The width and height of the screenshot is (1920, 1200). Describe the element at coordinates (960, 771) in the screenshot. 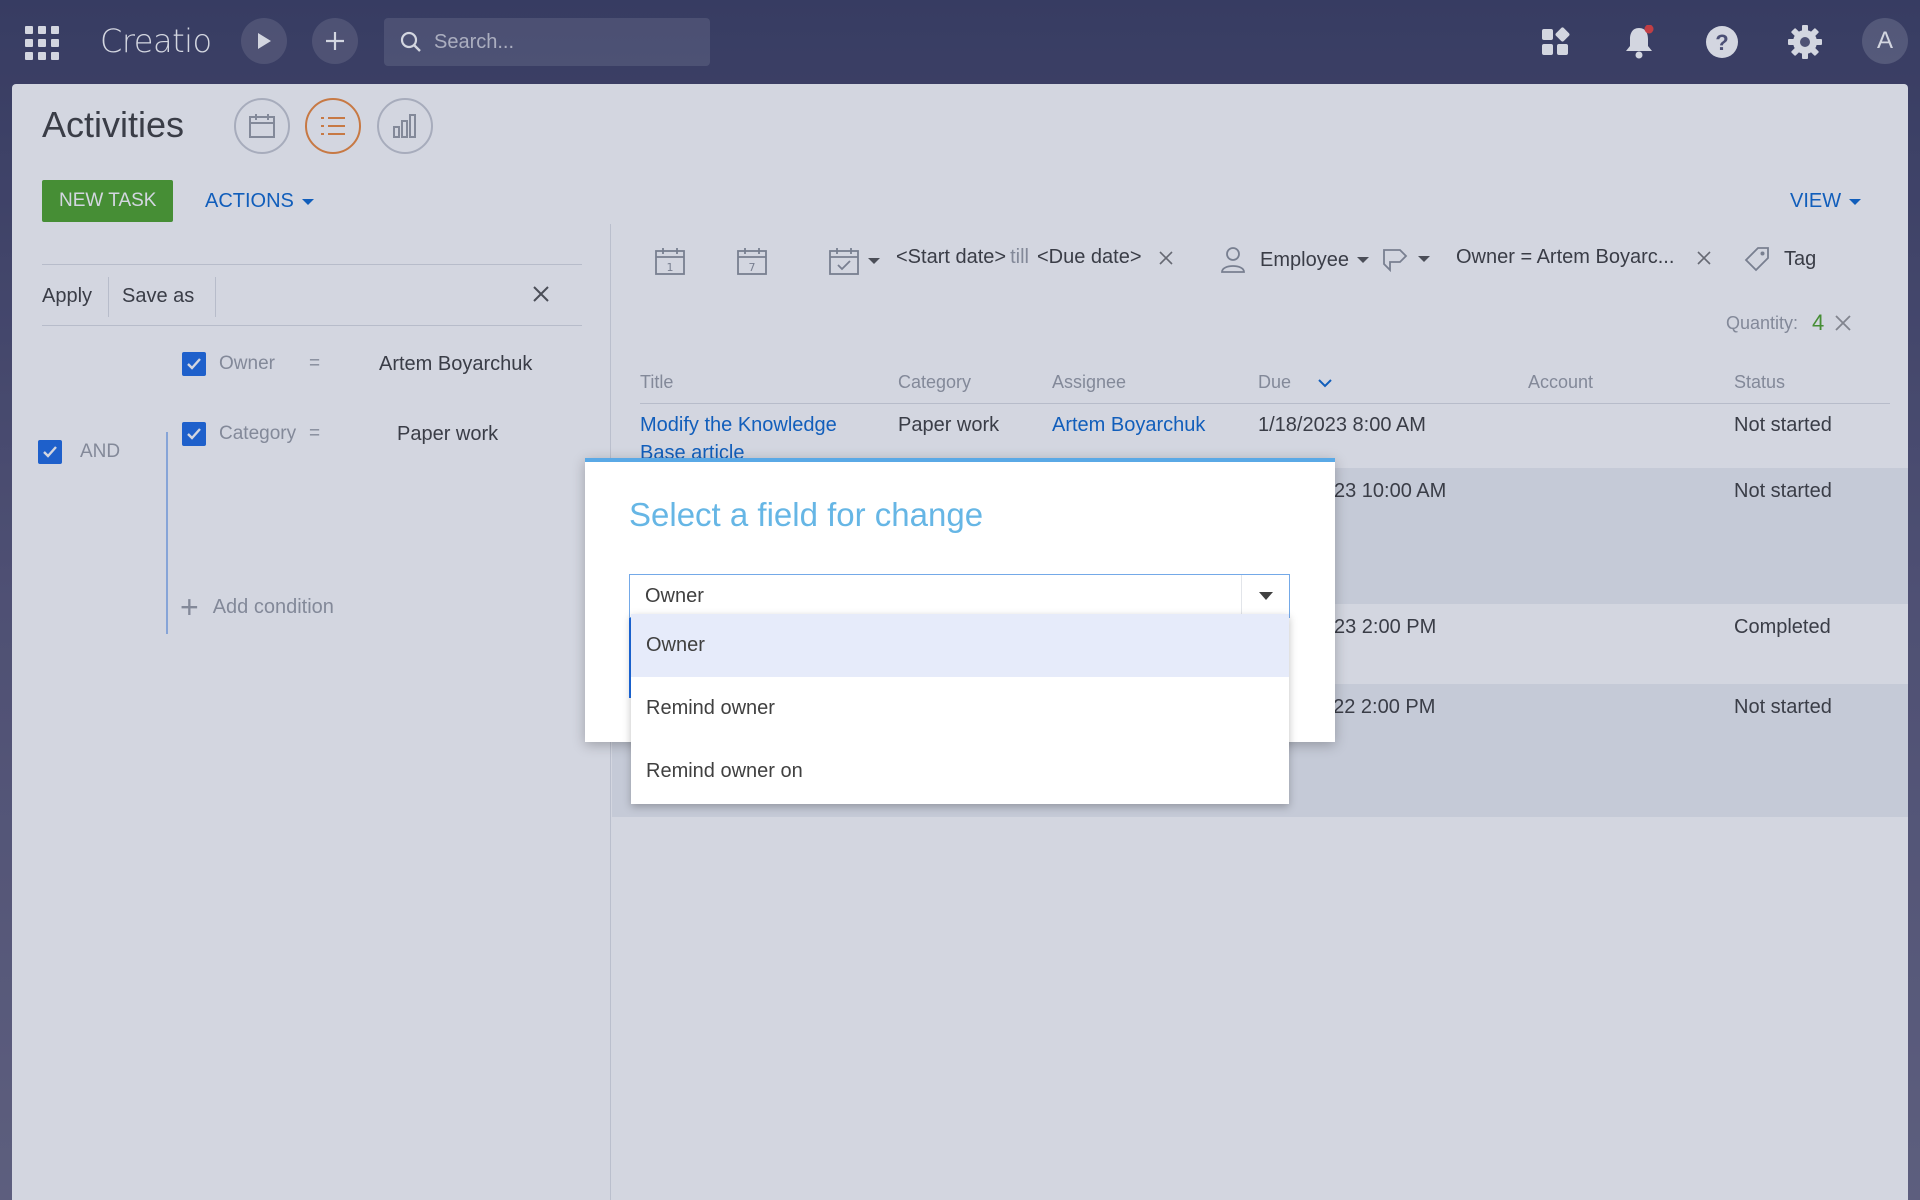

I see `option-remind-owner-on: Remind owner on` at that location.